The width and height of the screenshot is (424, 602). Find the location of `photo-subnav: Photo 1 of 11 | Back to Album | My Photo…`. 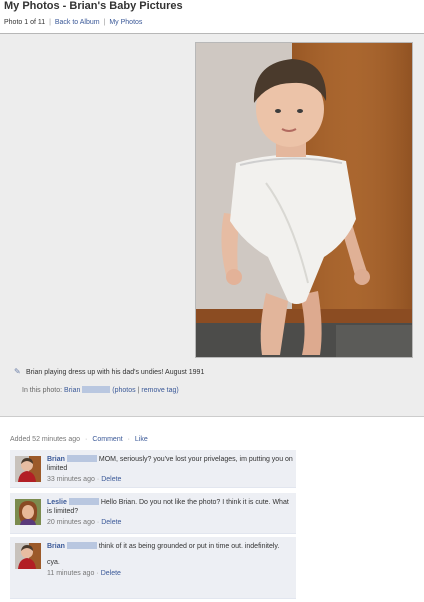

photo-subnav: Photo 1 of 11 | Back to Album | My Photo… is located at coordinates (73, 22).